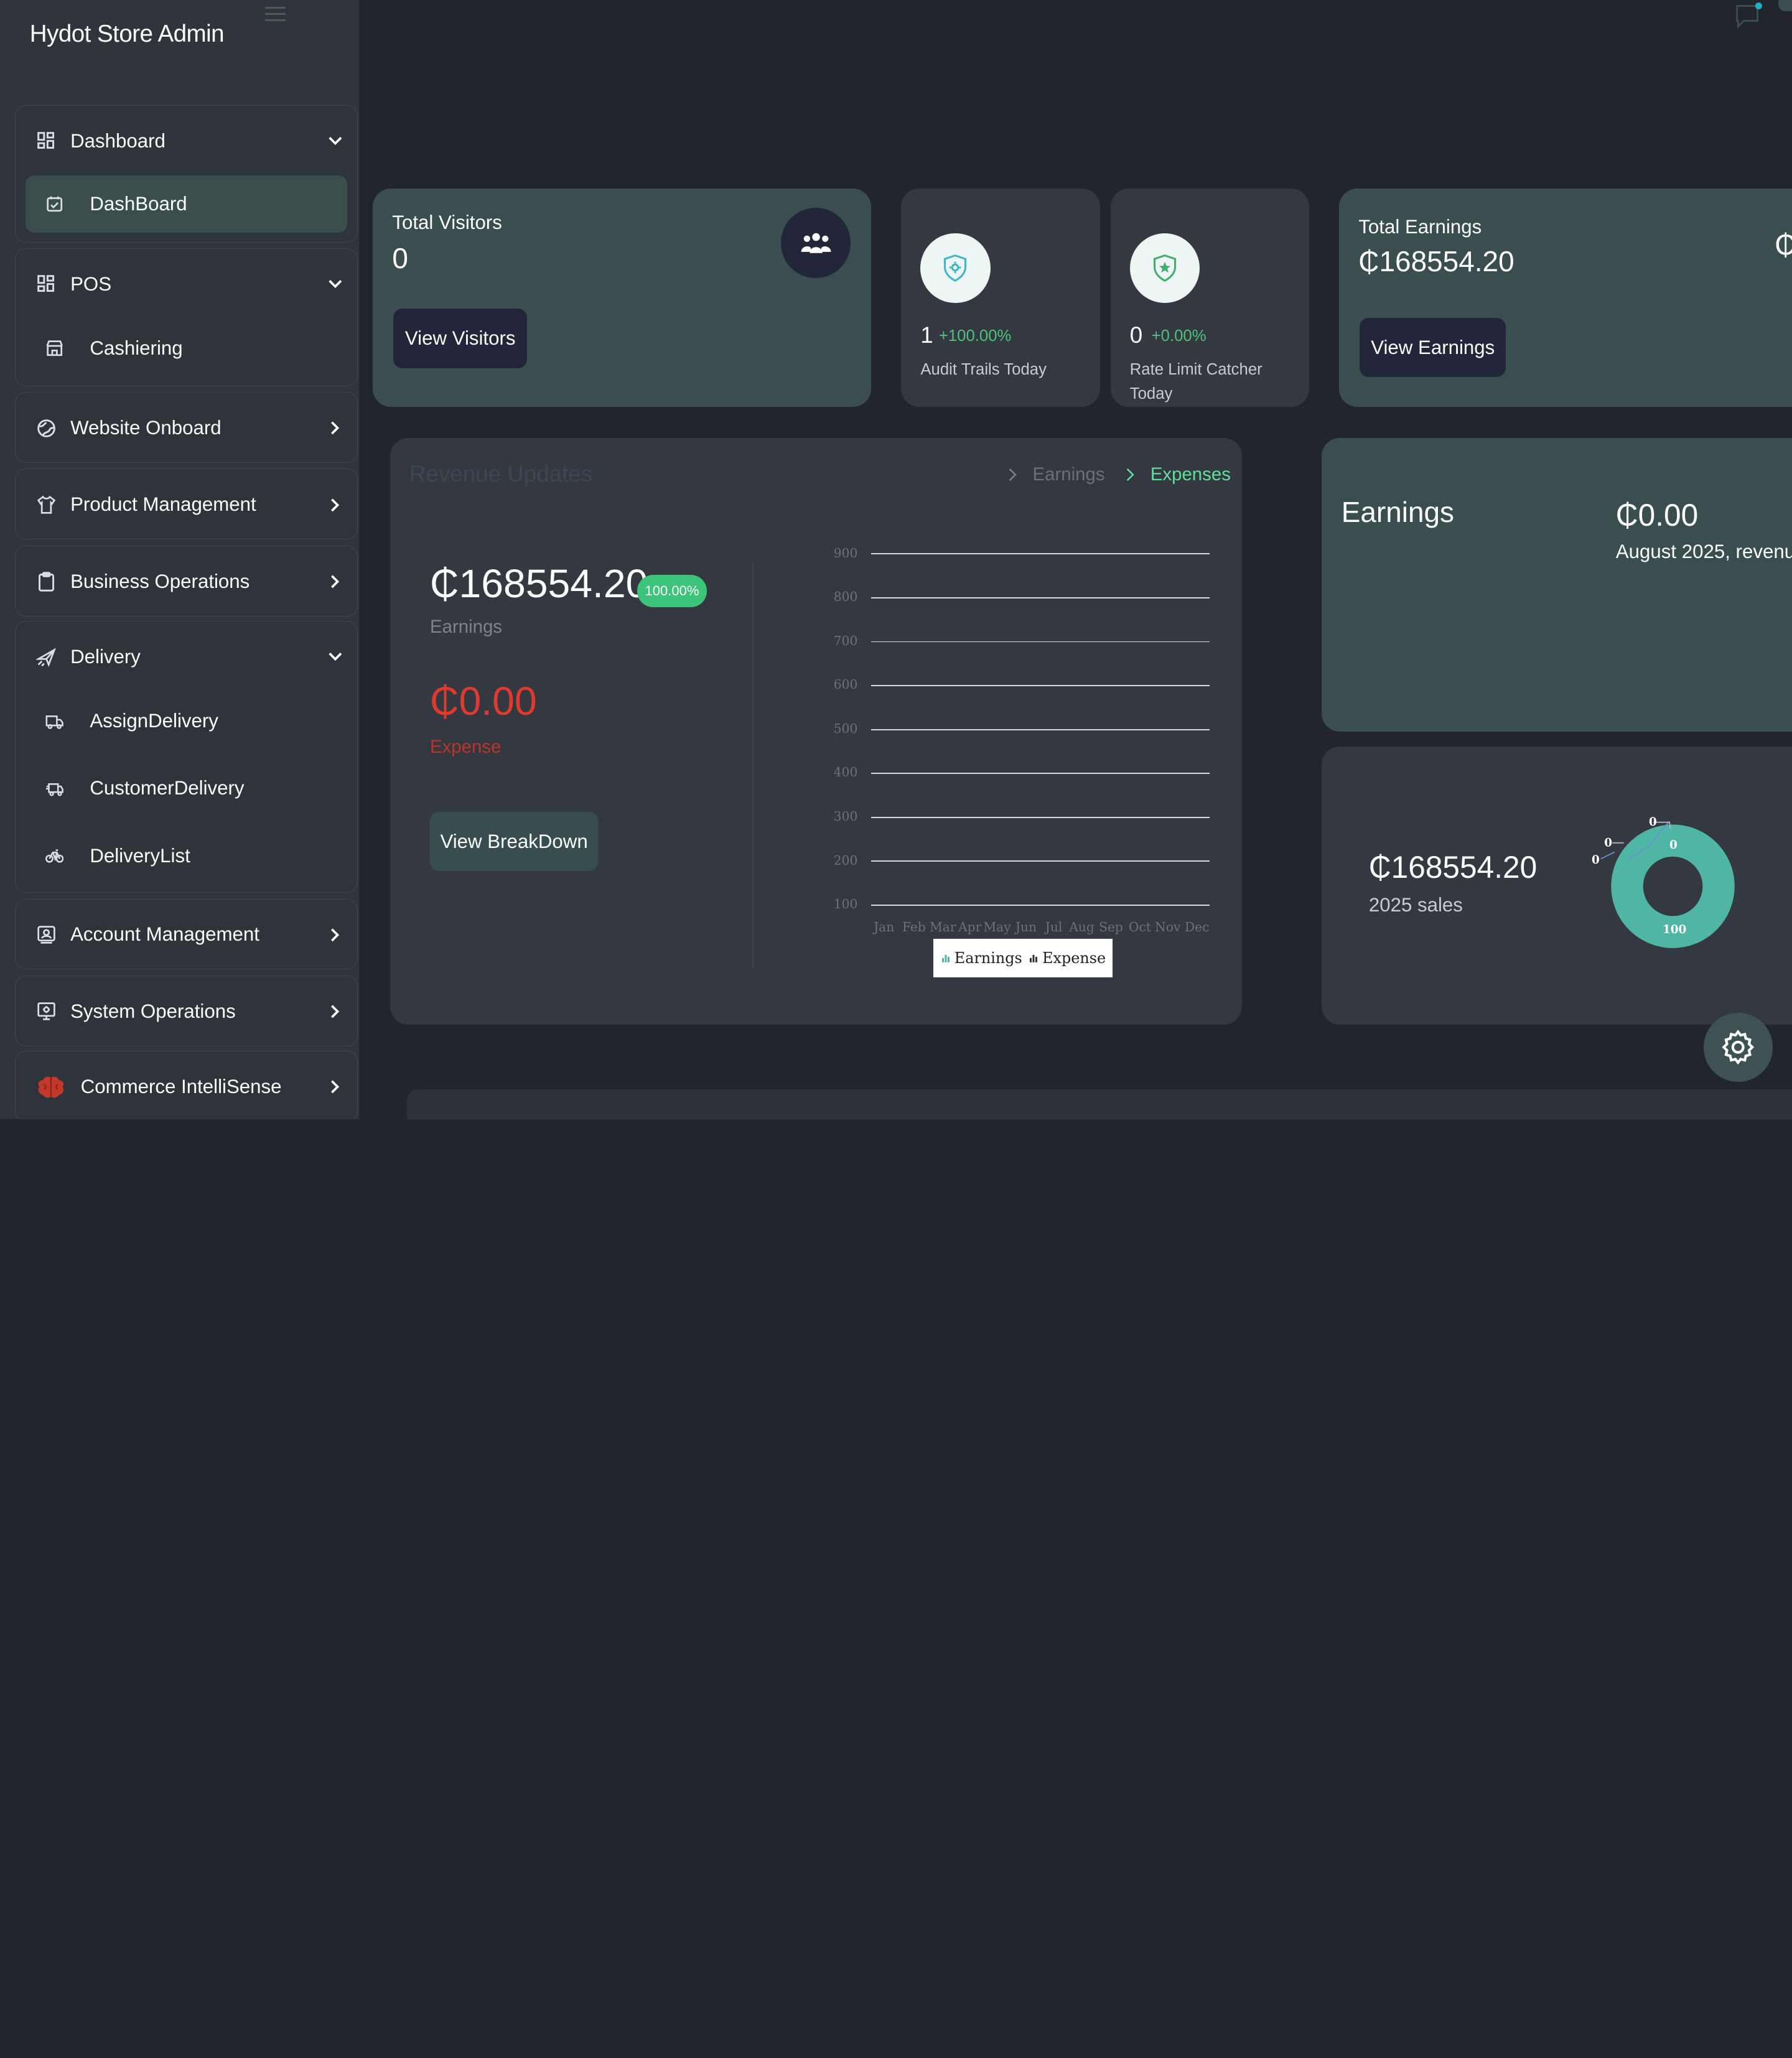 The image size is (1792, 2058). What do you see at coordinates (187, 348) in the screenshot?
I see `sidebar-subitem-cashiering: Cashiering` at bounding box center [187, 348].